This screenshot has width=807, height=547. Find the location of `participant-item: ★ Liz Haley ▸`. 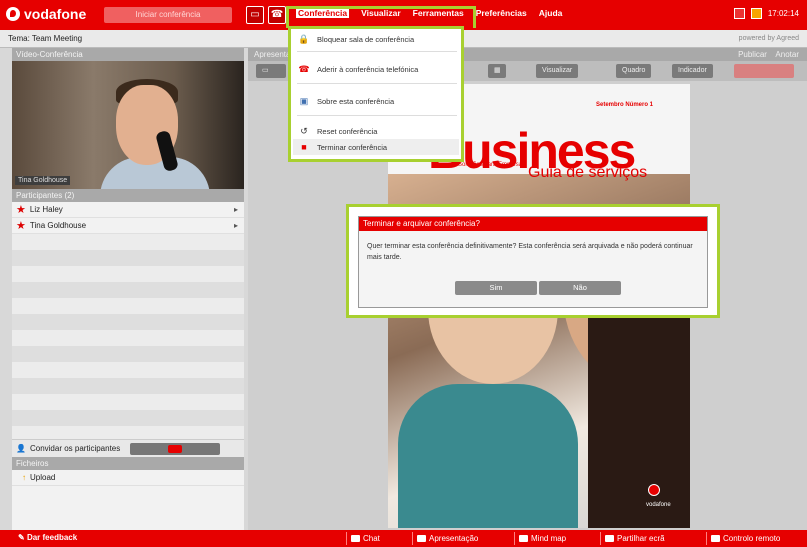

participant-item: ★ Liz Haley ▸ is located at coordinates (128, 210).